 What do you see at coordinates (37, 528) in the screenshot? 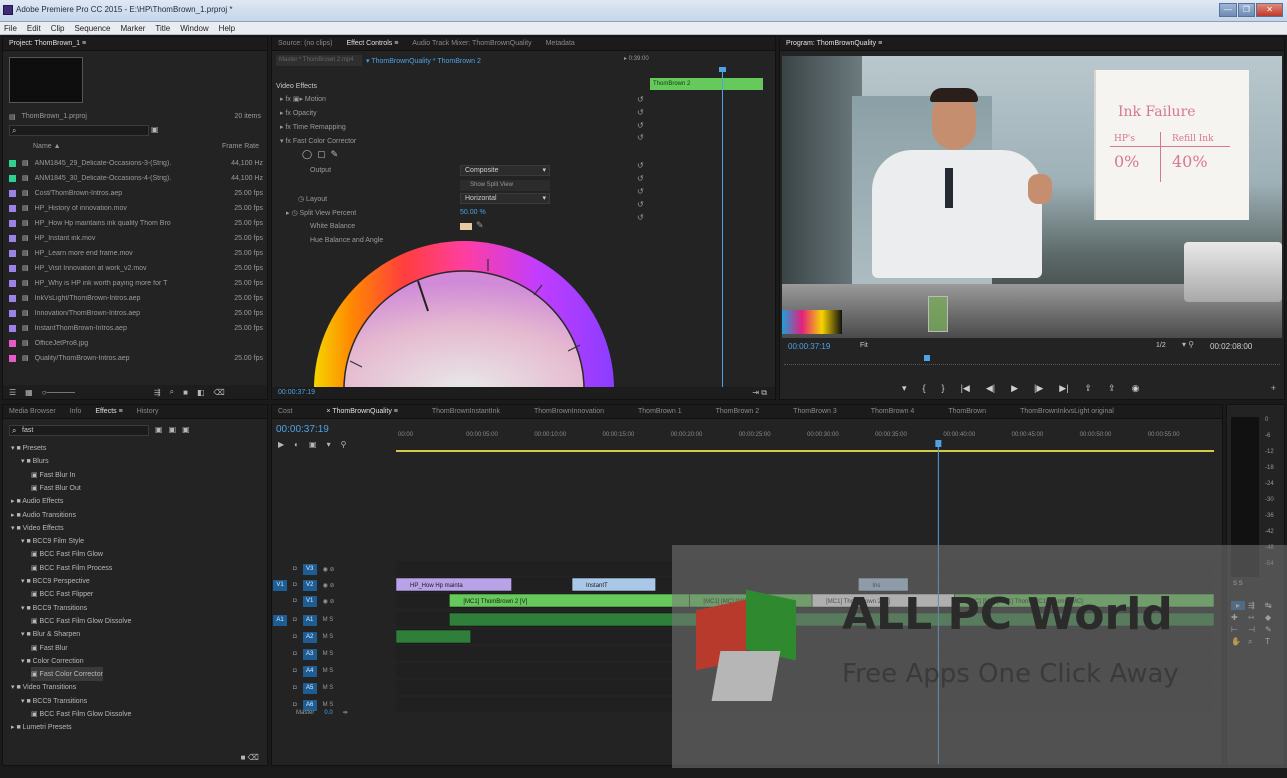
I see `effects-tree-item: ▾ ■ Video Effects` at bounding box center [37, 528].